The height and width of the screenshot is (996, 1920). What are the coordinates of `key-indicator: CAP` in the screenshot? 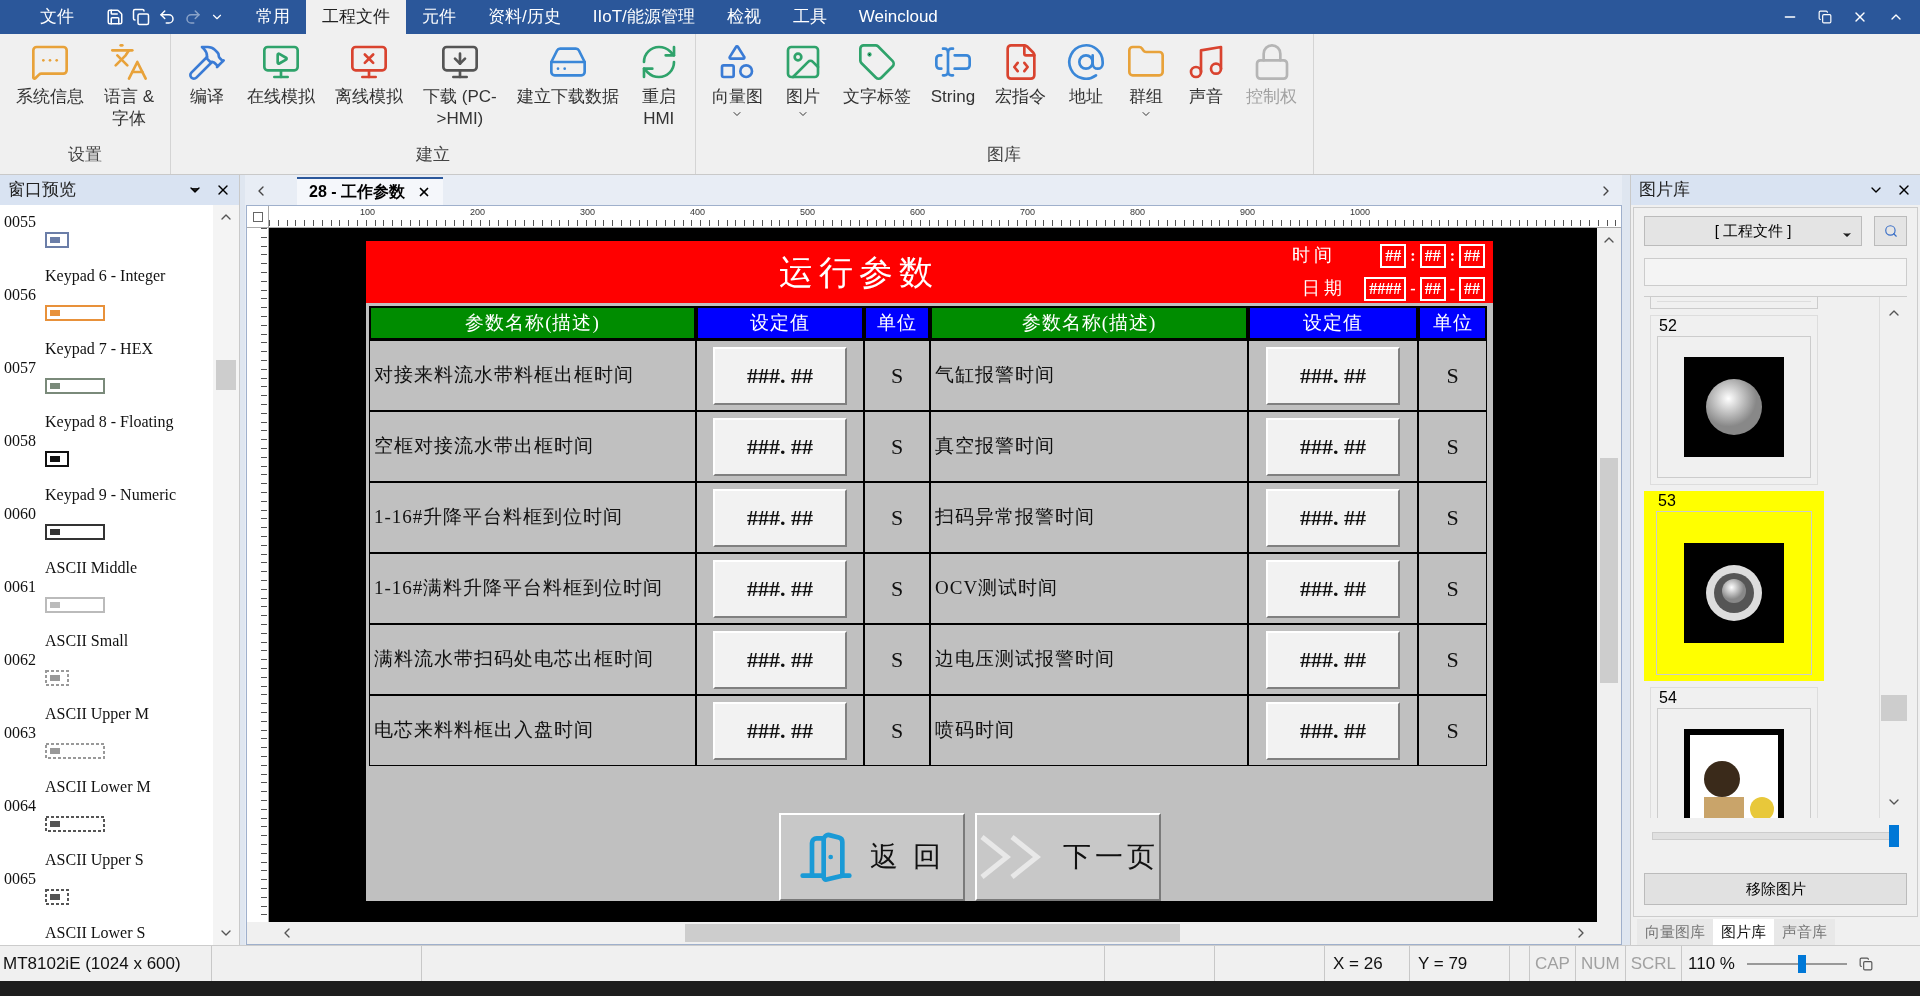 It's located at (1552, 963).